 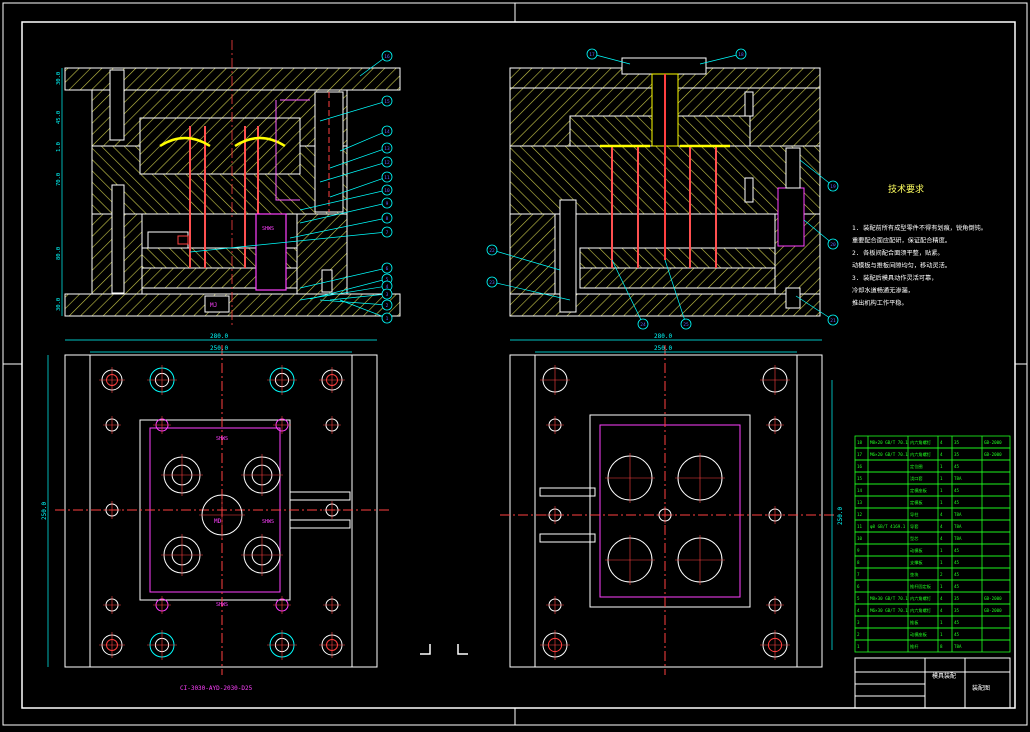 I want to click on bom-cell: 定位圈, so click(x=916, y=466).